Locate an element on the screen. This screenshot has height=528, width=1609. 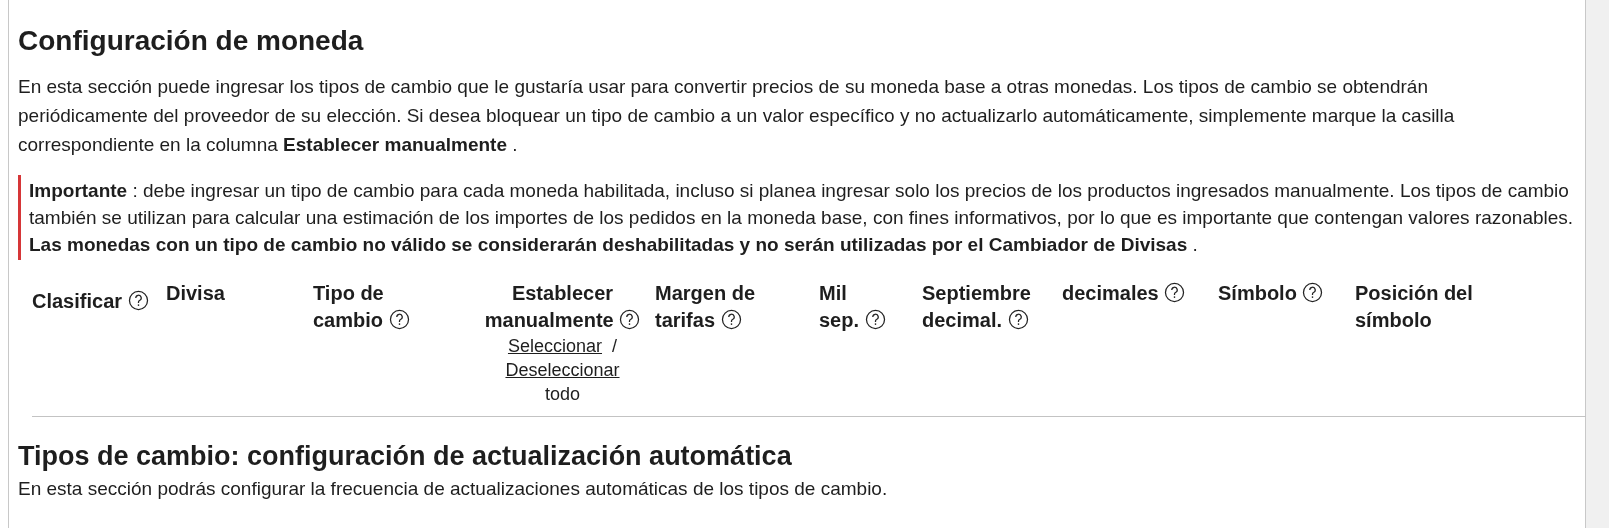
column-header: Clasificar is located at coordinates (90, 301).